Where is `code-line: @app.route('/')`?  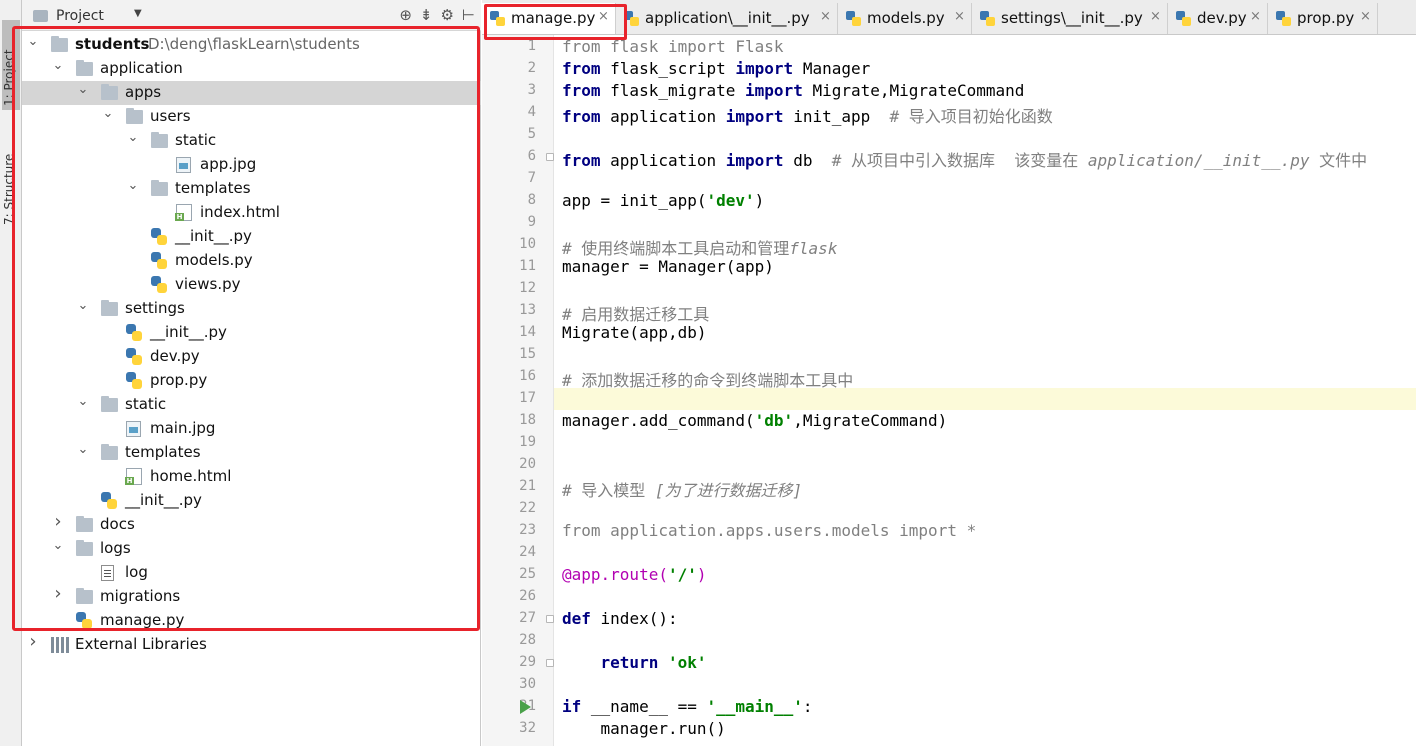 code-line: @app.route('/') is located at coordinates (985, 575).